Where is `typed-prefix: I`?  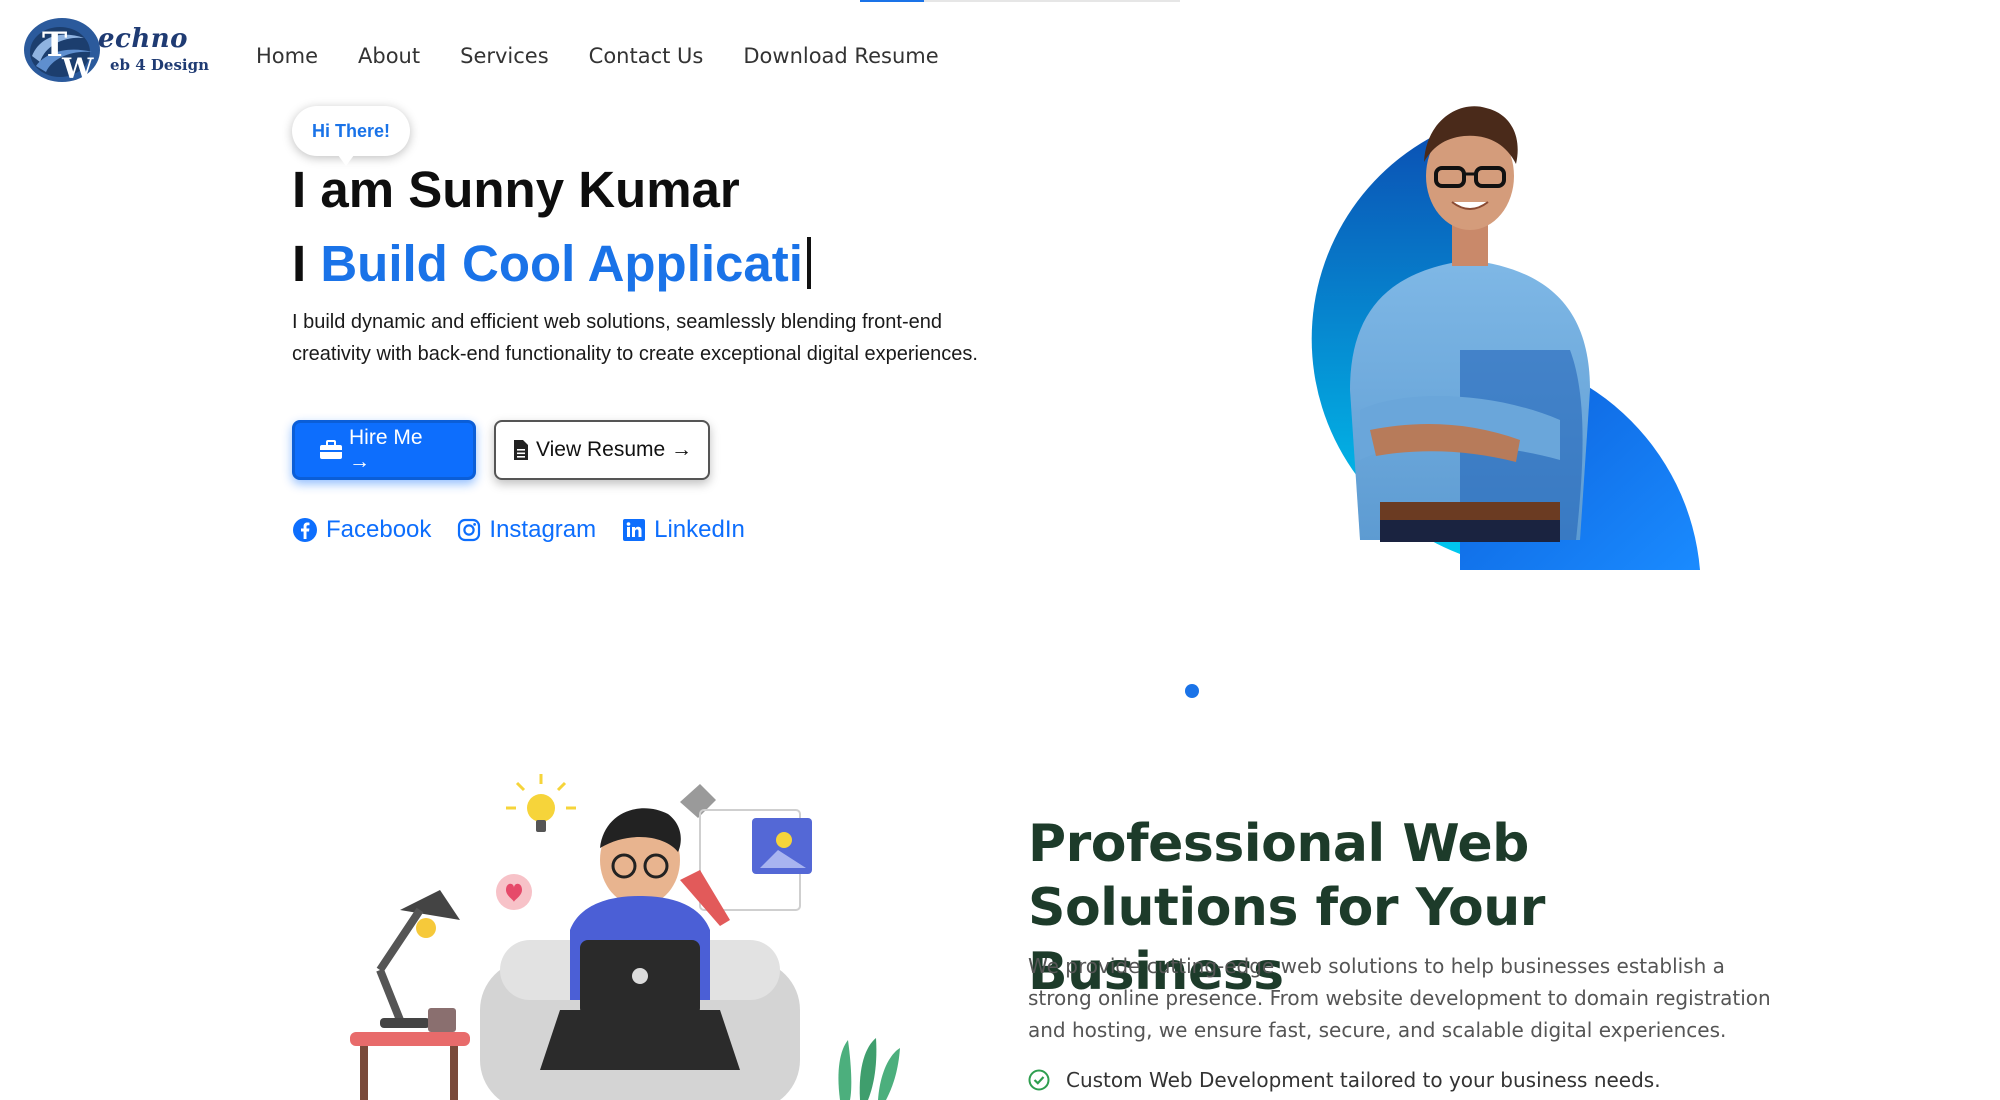 typed-prefix: I is located at coordinates (306, 263).